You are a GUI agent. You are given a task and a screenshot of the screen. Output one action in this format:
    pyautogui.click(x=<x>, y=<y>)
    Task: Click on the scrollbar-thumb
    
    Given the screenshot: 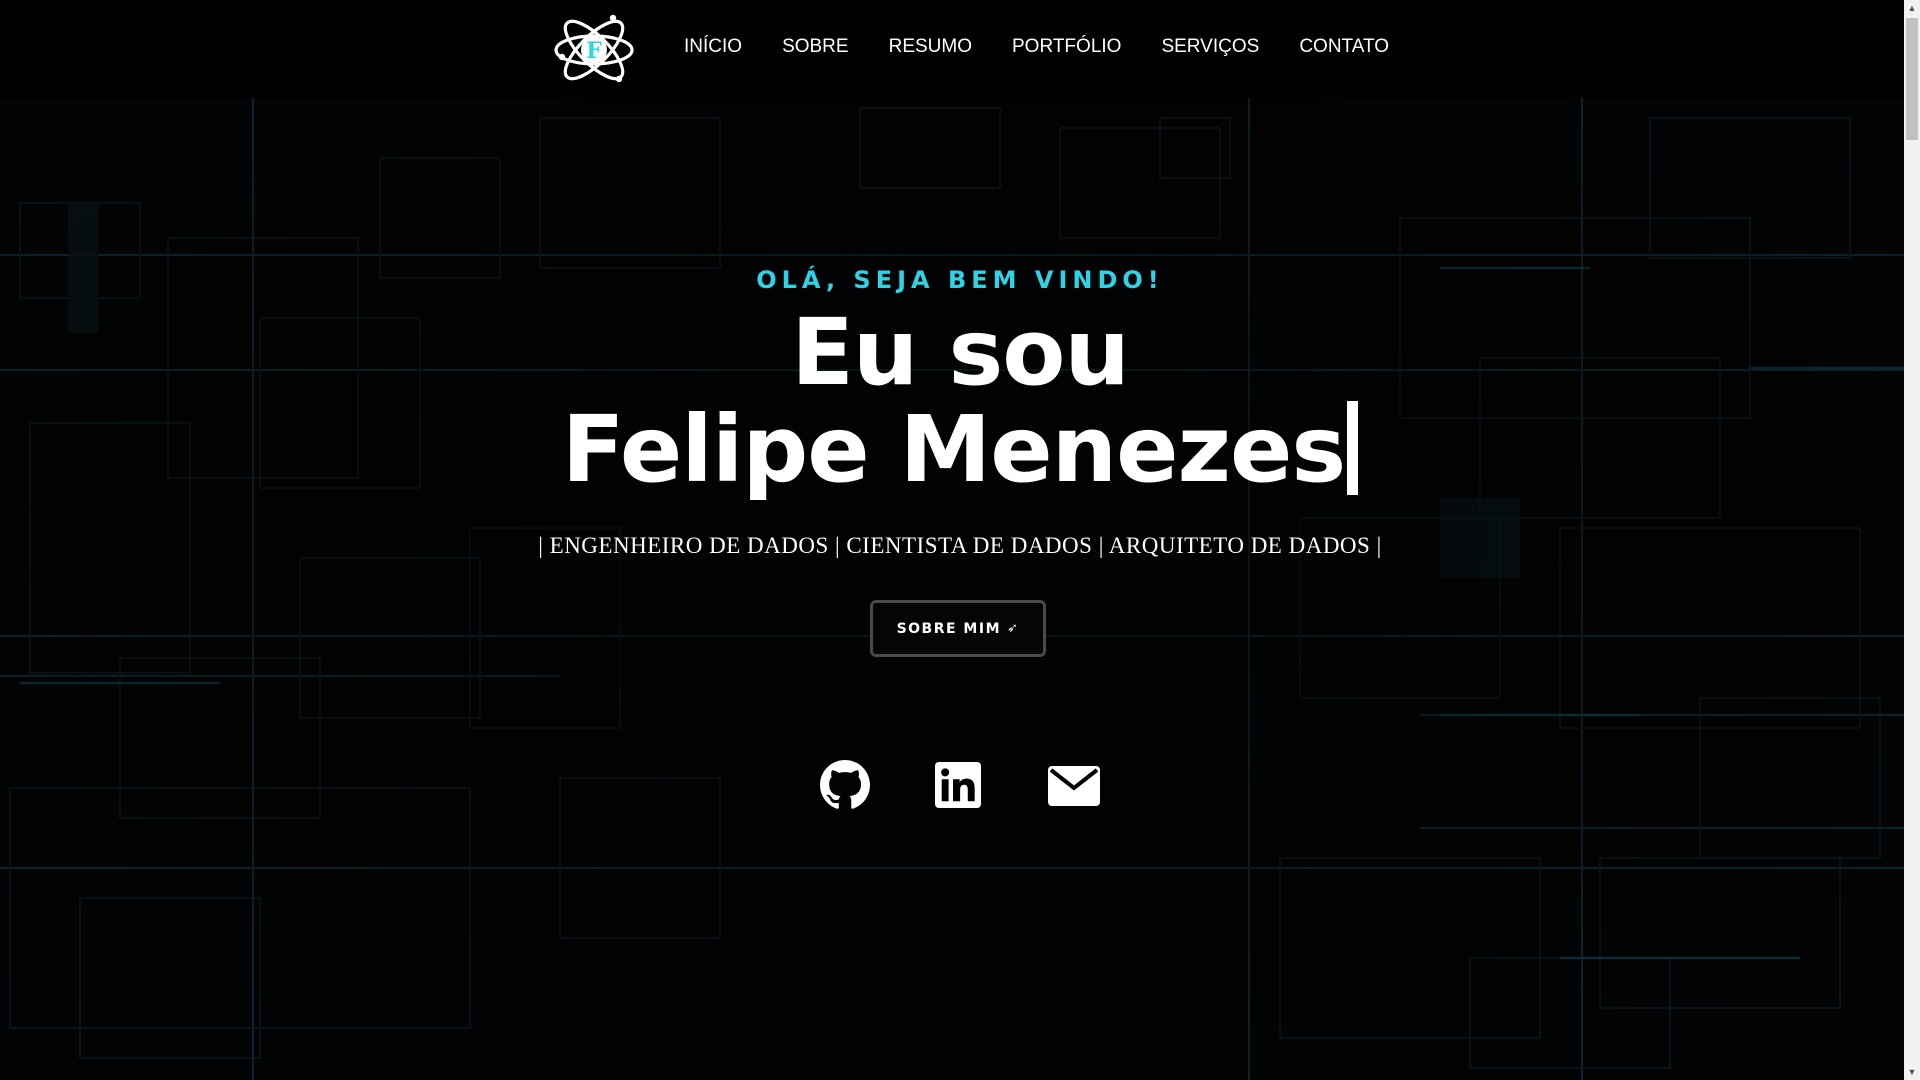 What is the action you would take?
    pyautogui.click(x=1912, y=79)
    